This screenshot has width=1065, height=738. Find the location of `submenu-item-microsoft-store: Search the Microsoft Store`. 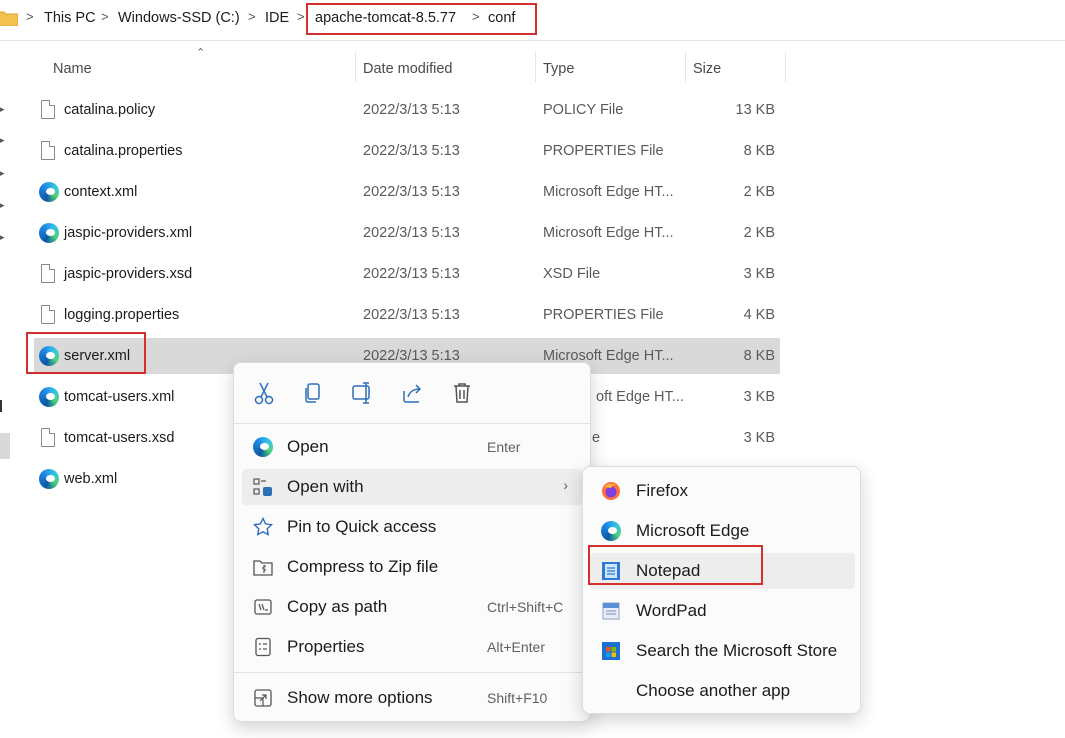

submenu-item-microsoft-store: Search the Microsoft Store is located at coordinates (722, 651).